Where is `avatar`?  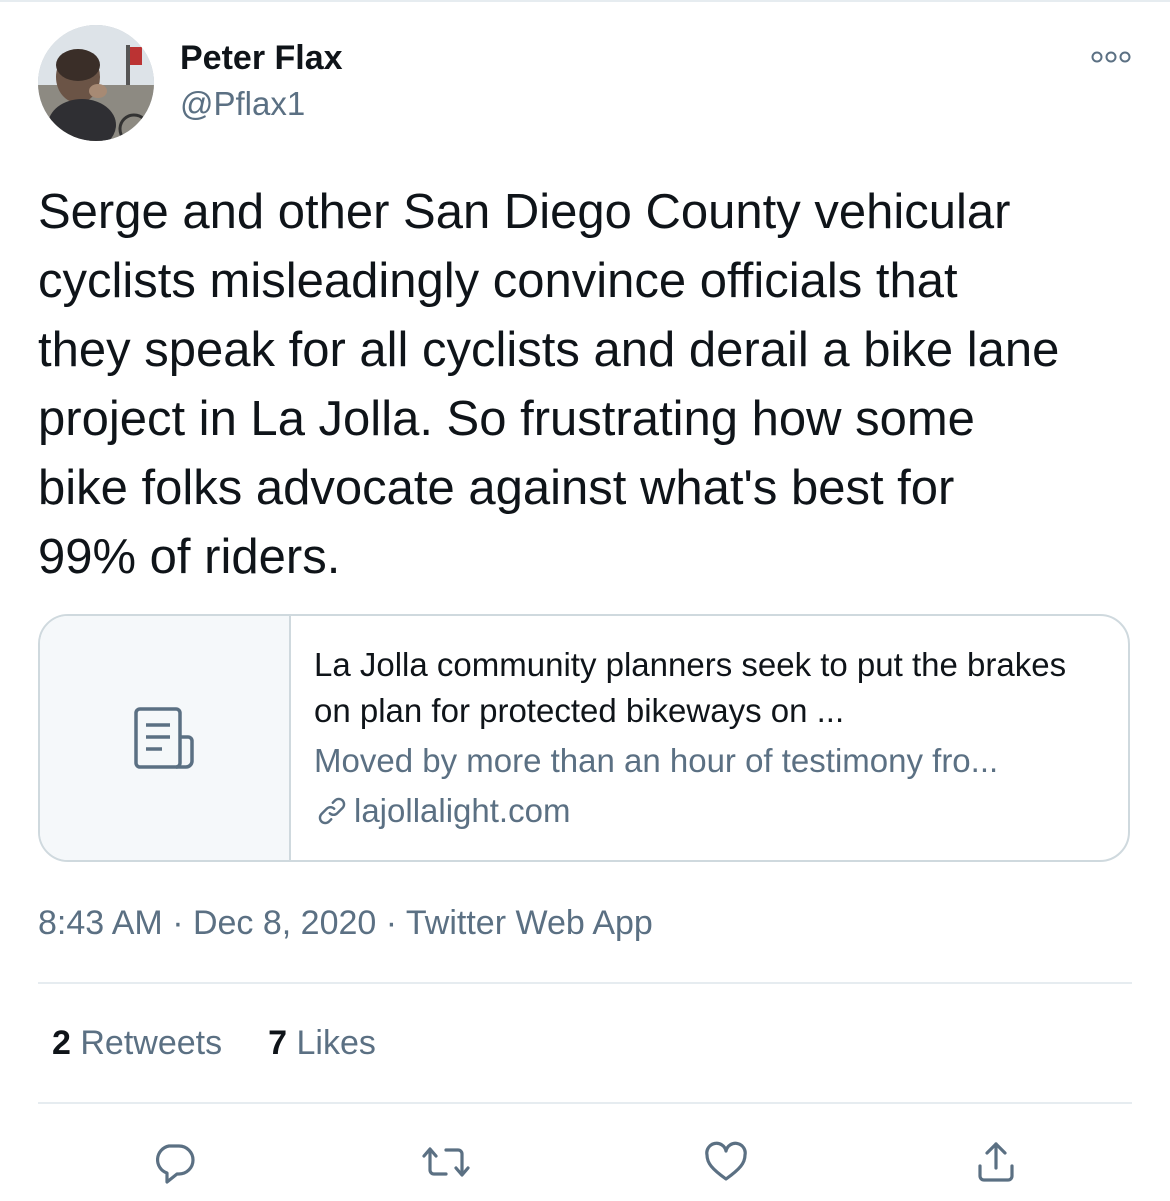 avatar is located at coordinates (96, 83).